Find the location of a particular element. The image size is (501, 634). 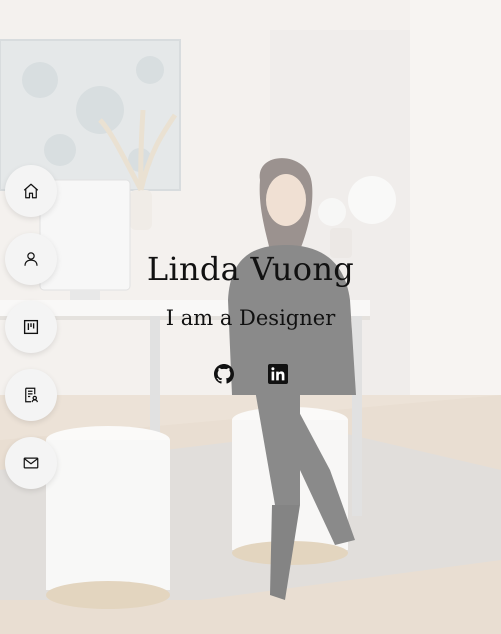

github-link is located at coordinates (223, 374).